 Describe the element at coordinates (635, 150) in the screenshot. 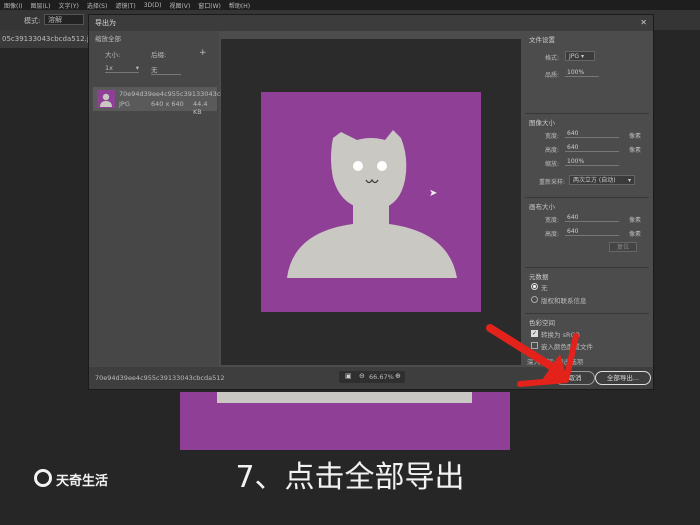

I see `height-unit: 像素` at that location.